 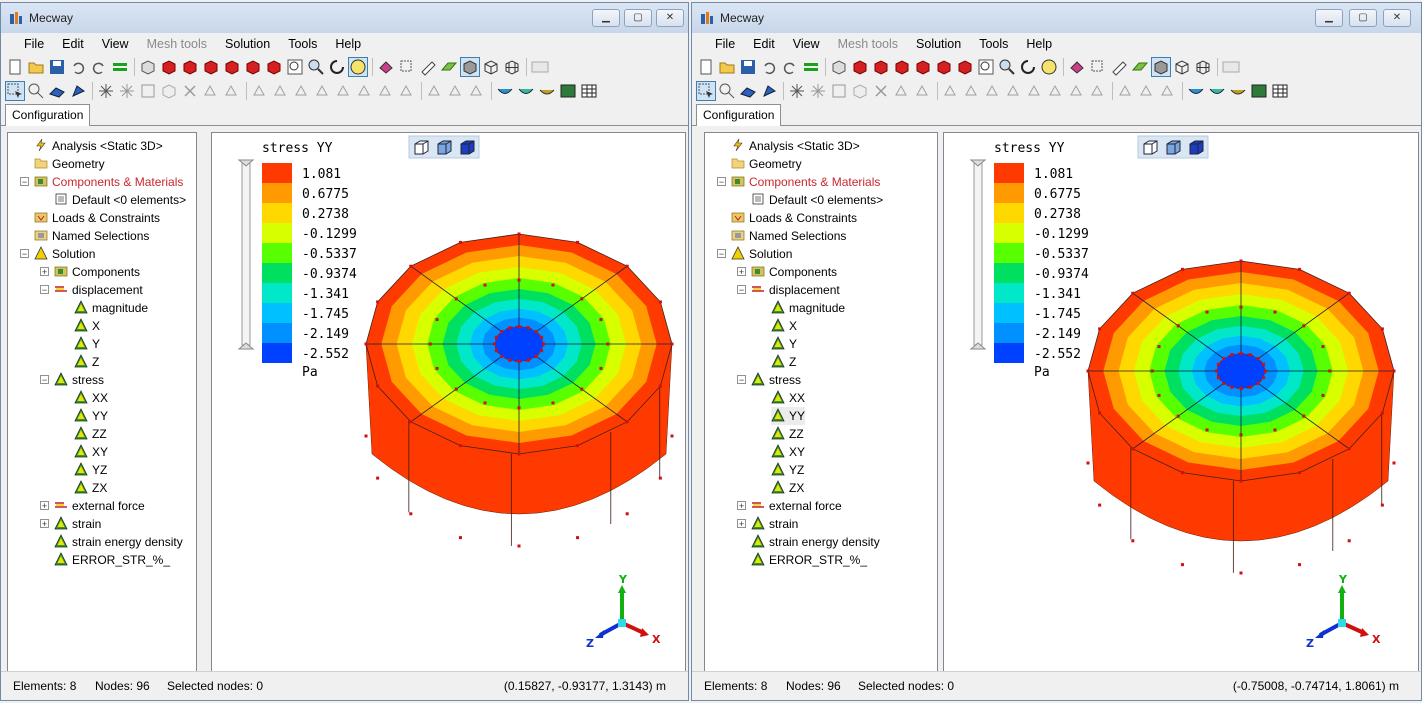 I want to click on sketch-tool-icon, so click(x=428, y=67).